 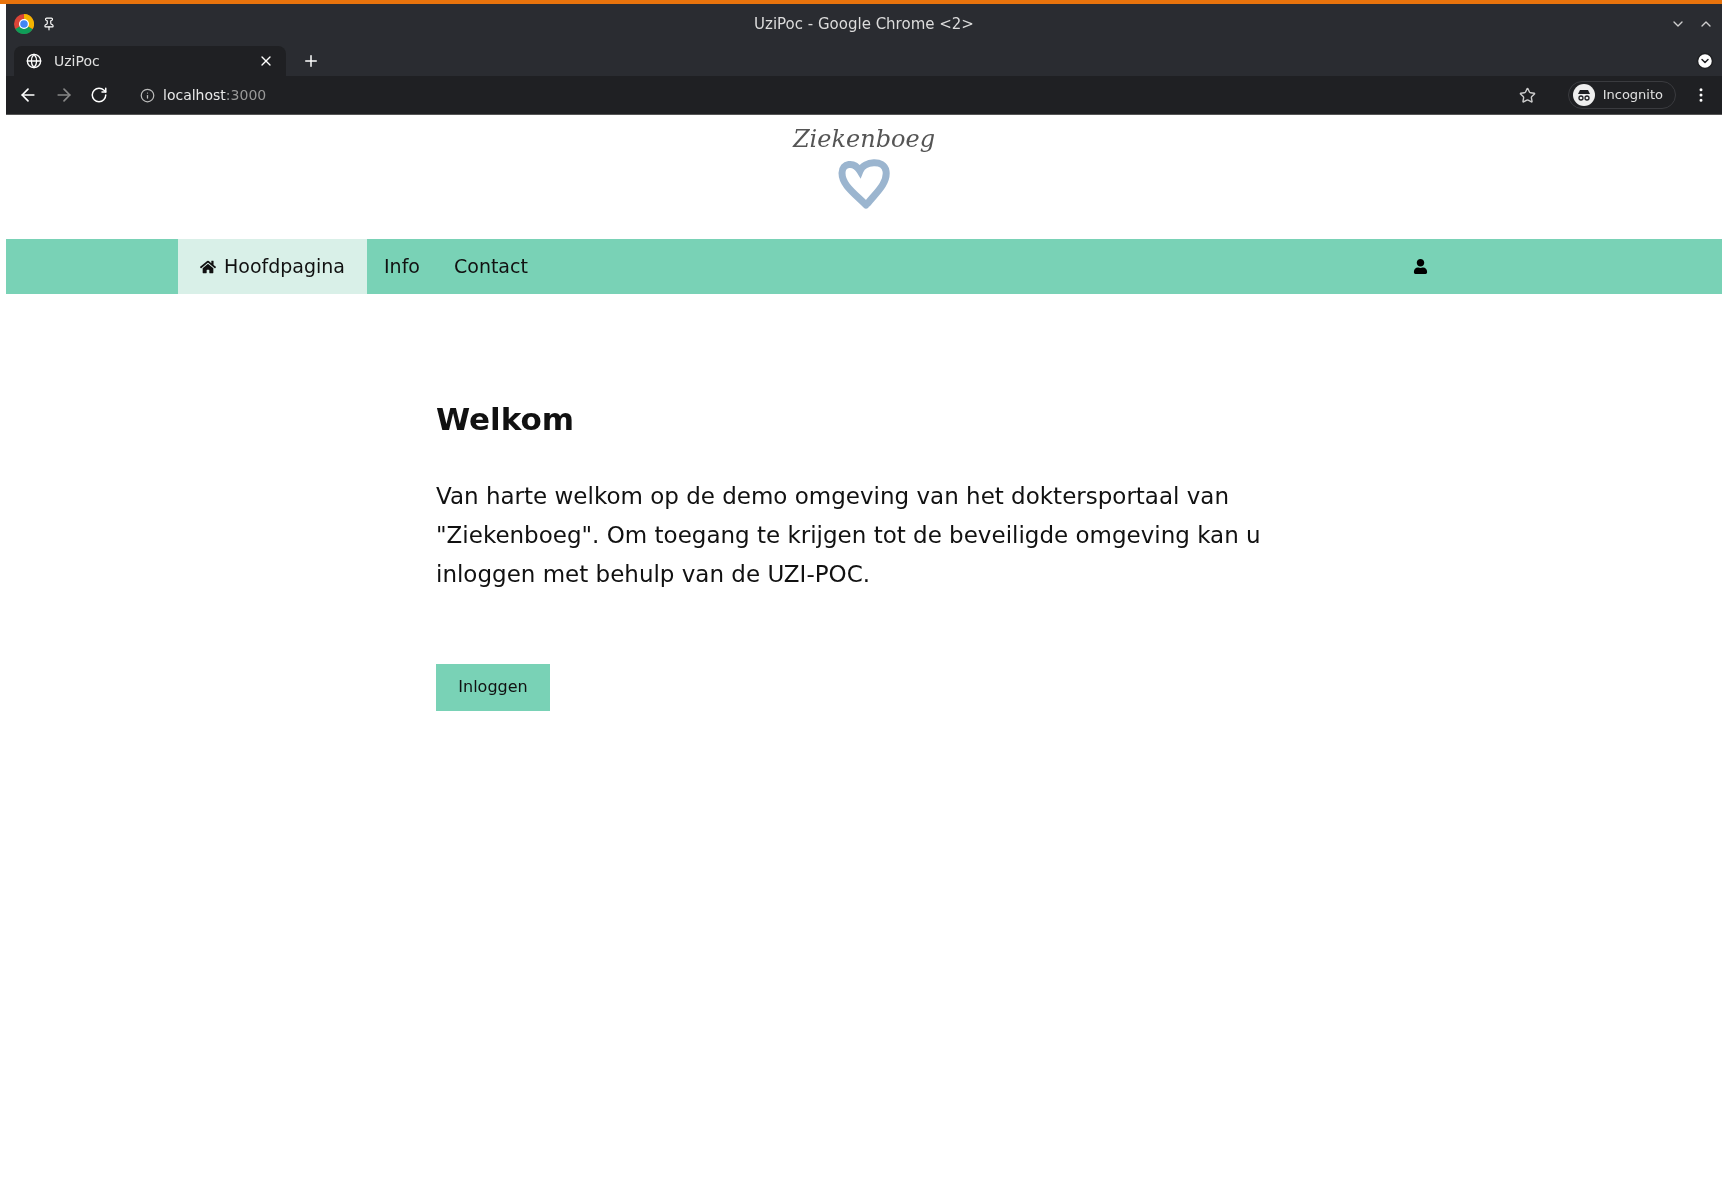 I want to click on new-tab-icon, so click(x=311, y=61).